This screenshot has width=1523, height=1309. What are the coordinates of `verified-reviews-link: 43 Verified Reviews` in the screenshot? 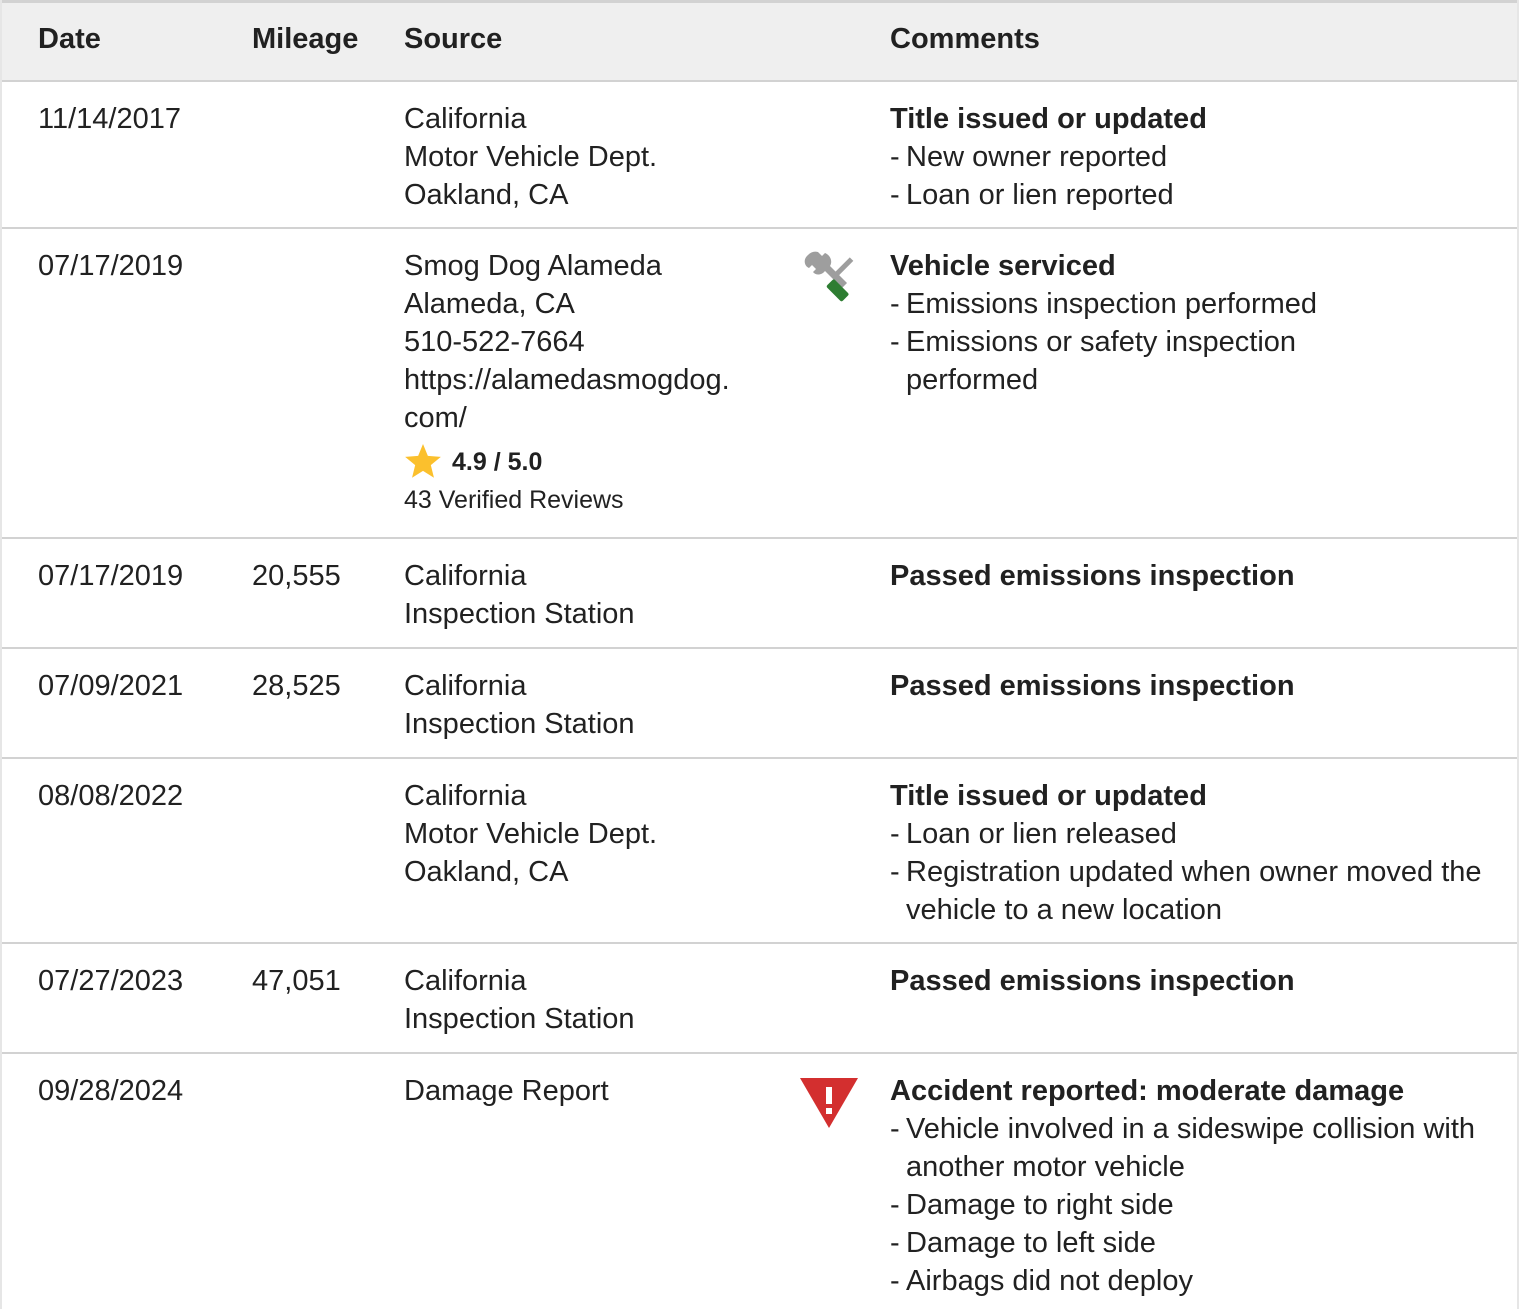 It's located at (567, 500).